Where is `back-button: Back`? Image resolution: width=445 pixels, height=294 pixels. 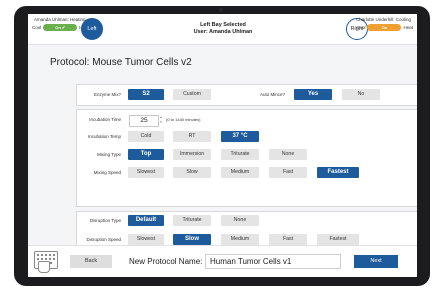
back-button: Back is located at coordinates (91, 261).